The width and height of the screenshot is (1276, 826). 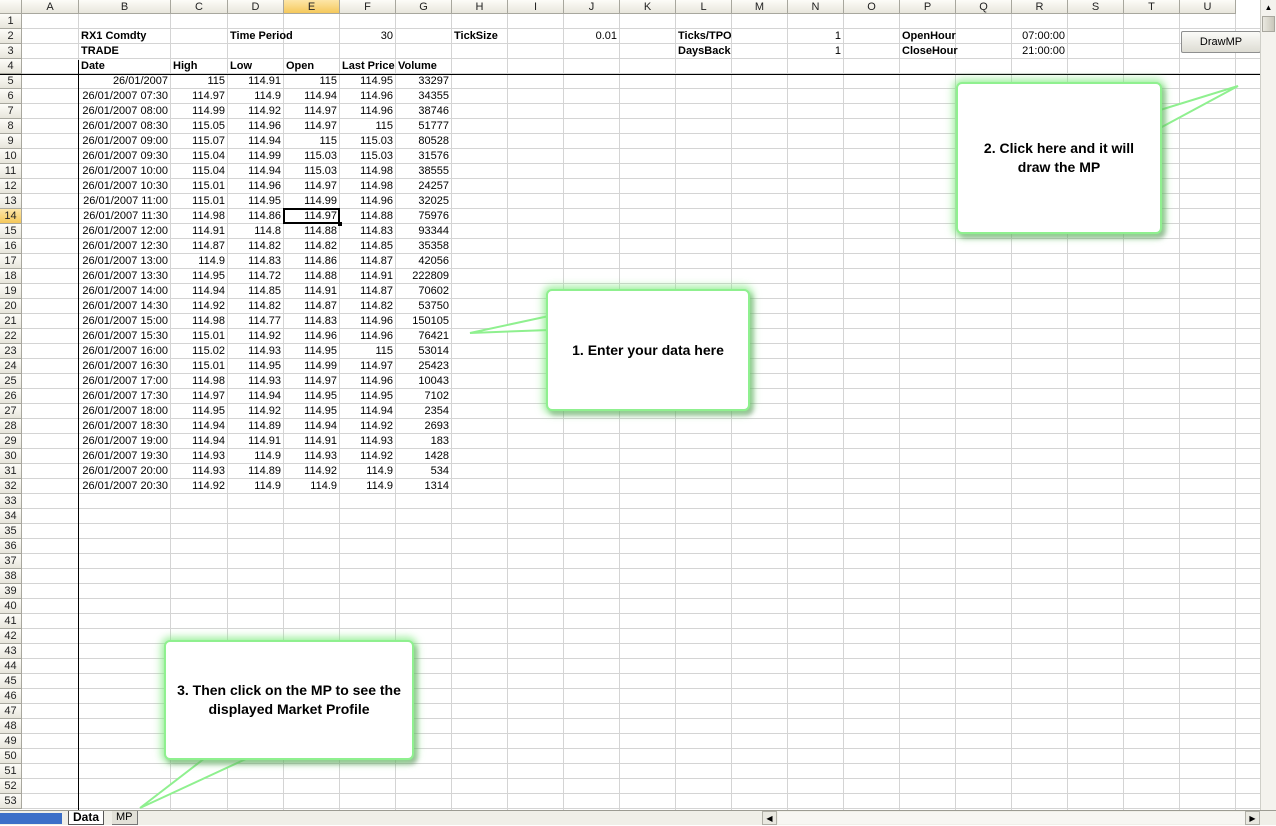 What do you see at coordinates (1252, 818) in the screenshot?
I see `scroll-right-icon: ▶` at bounding box center [1252, 818].